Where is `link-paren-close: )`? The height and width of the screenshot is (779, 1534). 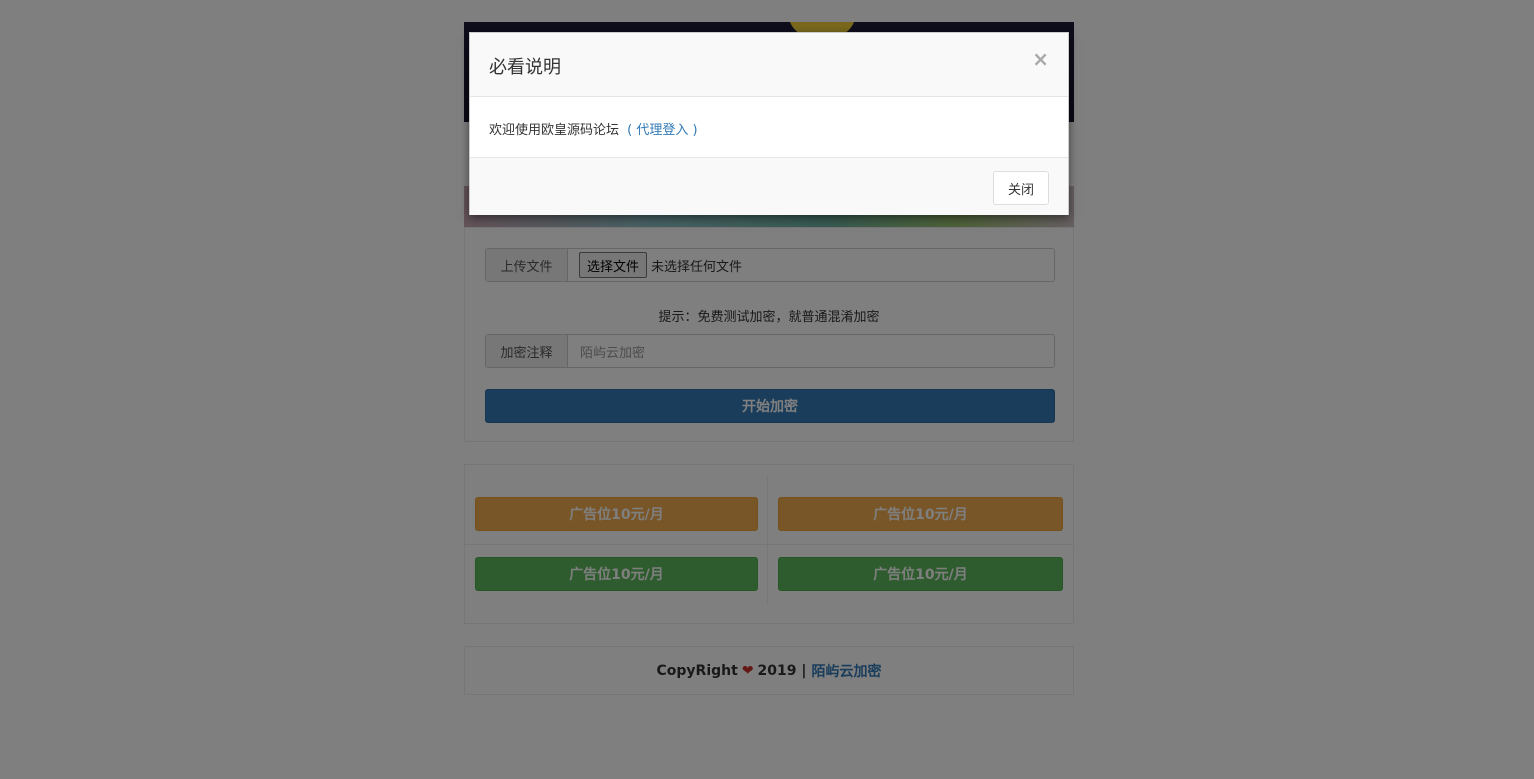
link-paren-close: ) is located at coordinates (695, 130).